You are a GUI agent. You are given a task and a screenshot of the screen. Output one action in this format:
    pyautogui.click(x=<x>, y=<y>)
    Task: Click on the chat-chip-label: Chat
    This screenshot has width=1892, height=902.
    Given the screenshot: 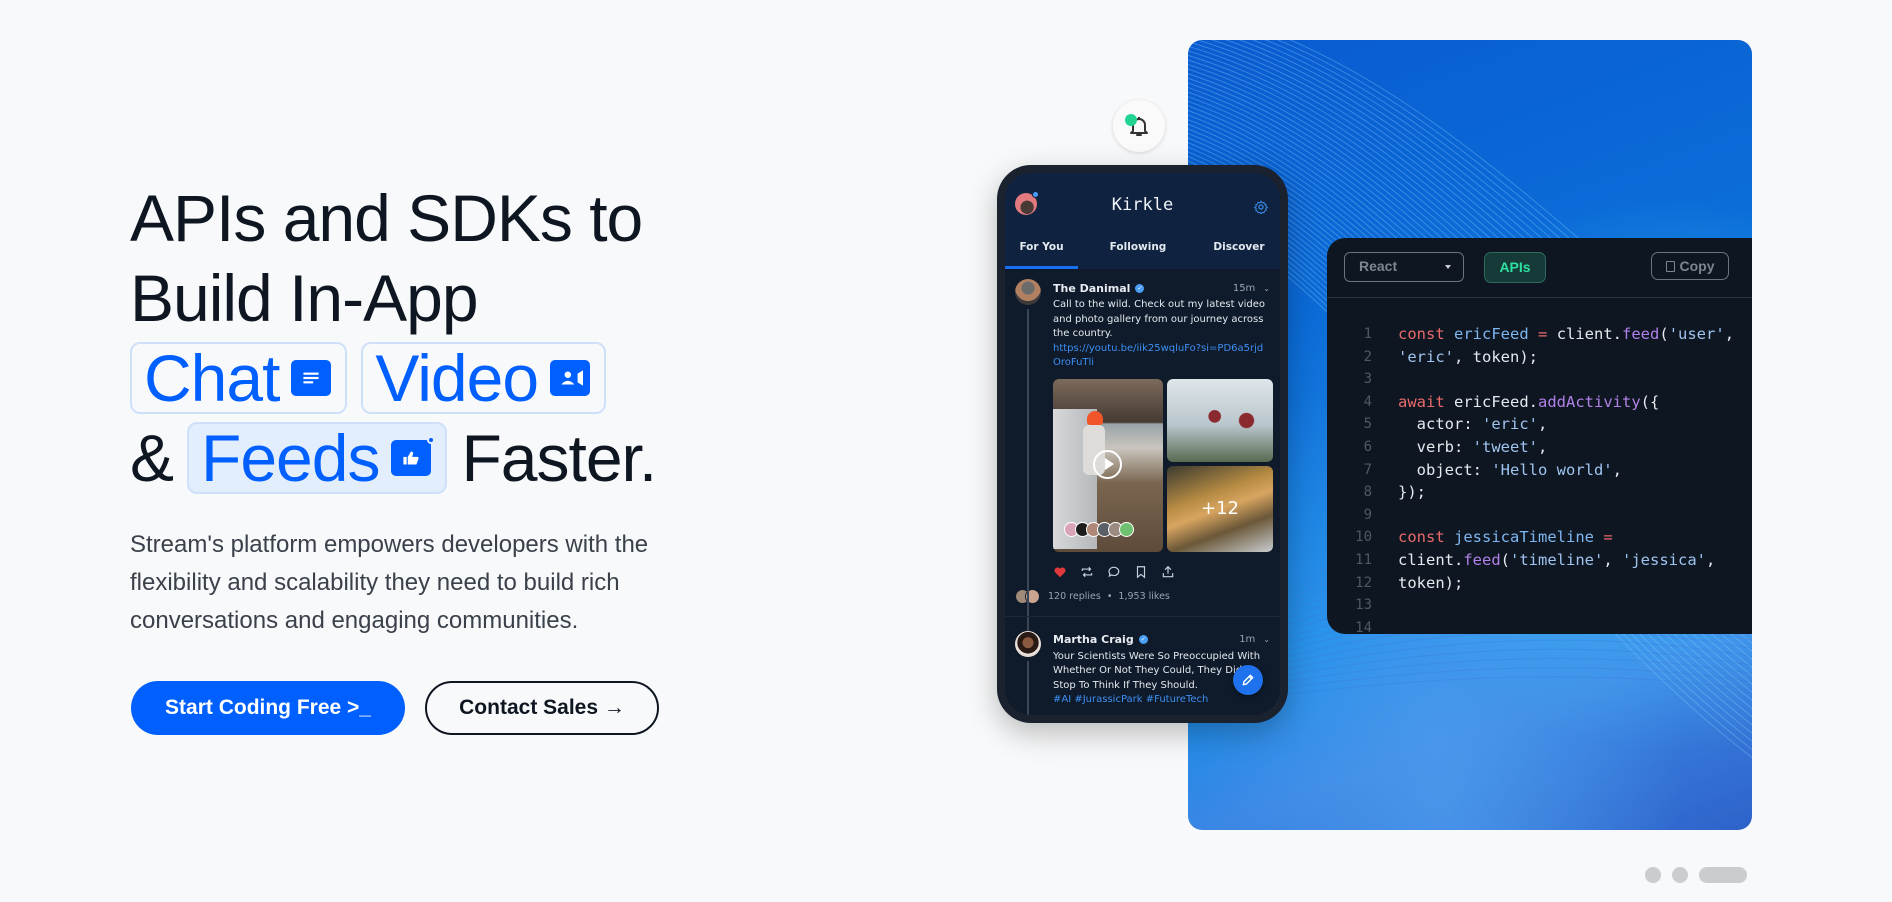 What is the action you would take?
    pyautogui.click(x=212, y=377)
    